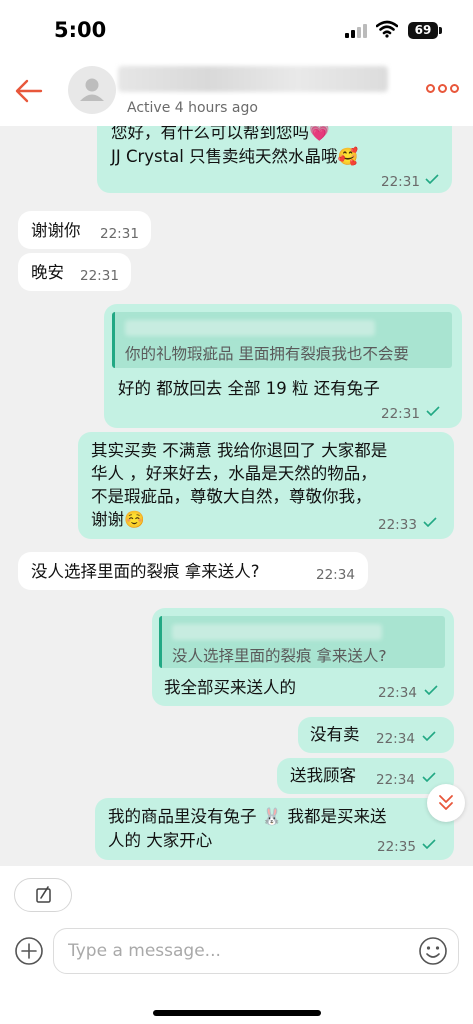 This screenshot has height=1024, width=473. What do you see at coordinates (145, 571) in the screenshot?
I see `message-text: 没人选择里面的裂痕 拿来送人?` at bounding box center [145, 571].